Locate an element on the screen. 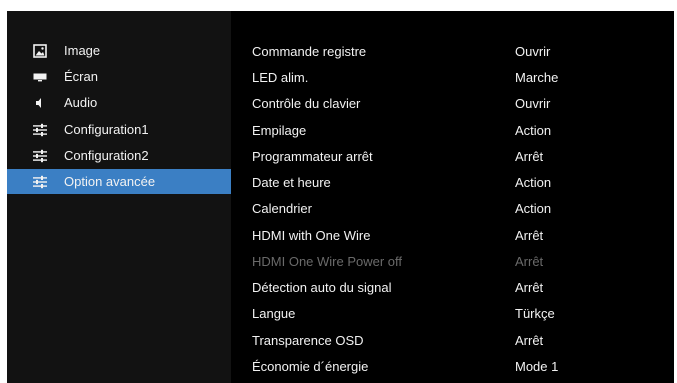 The height and width of the screenshot is (383, 677). menu-item-configuration1: Configuration1 is located at coordinates (119, 129).